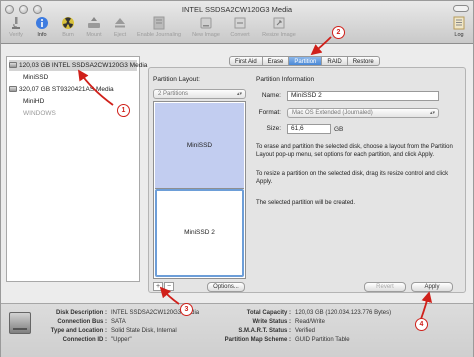 This screenshot has width=474, height=357. I want to click on annotation-badge-1: 1, so click(123, 110).